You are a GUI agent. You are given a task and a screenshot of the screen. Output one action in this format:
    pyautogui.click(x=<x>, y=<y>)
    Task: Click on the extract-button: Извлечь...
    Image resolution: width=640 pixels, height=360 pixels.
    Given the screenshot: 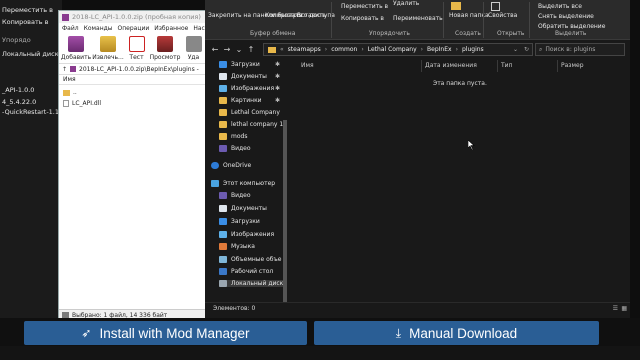 What is the action you would take?
    pyautogui.click(x=108, y=48)
    